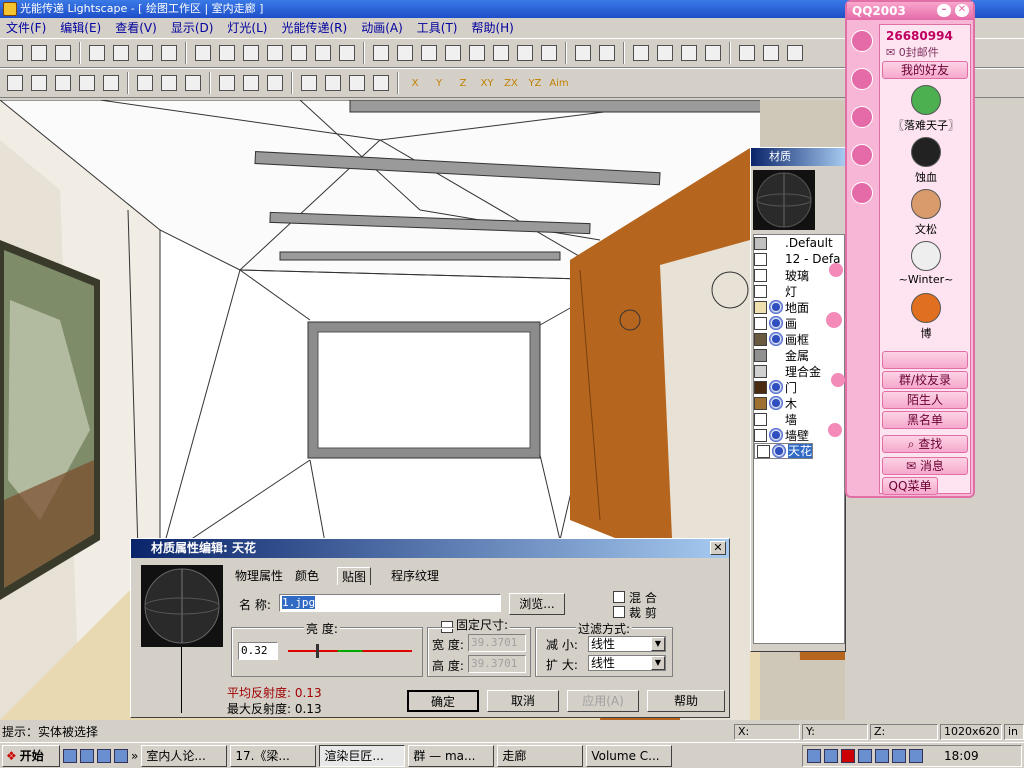  What do you see at coordinates (962, 10) in the screenshot?
I see `qq-close-button: ✕` at bounding box center [962, 10].